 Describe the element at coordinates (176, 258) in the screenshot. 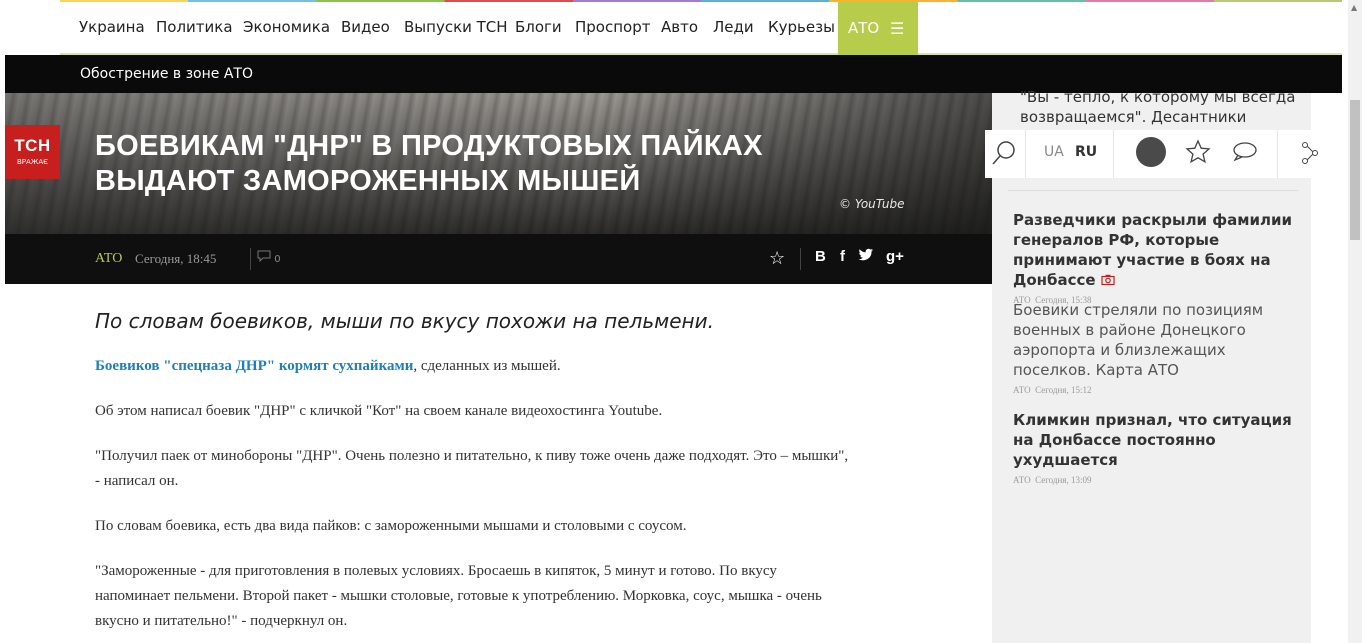

I see `article-time: Сегодня, 18:45` at that location.